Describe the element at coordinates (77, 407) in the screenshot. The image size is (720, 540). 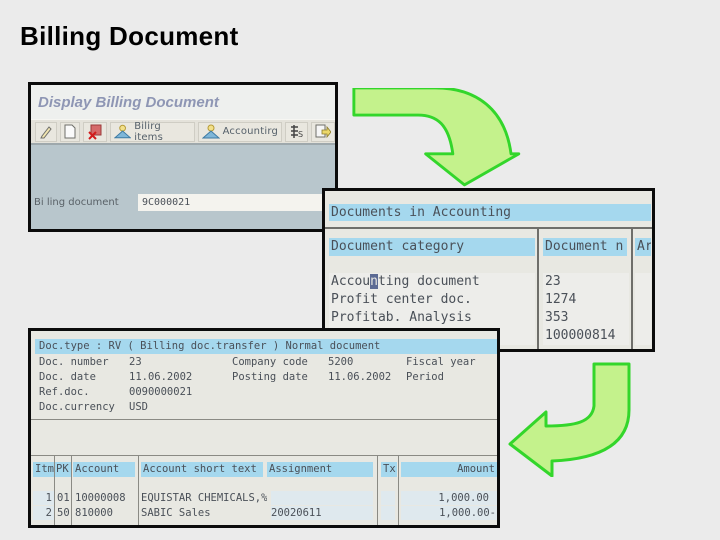
I see `doc-currency-label: Doc.currency` at that location.